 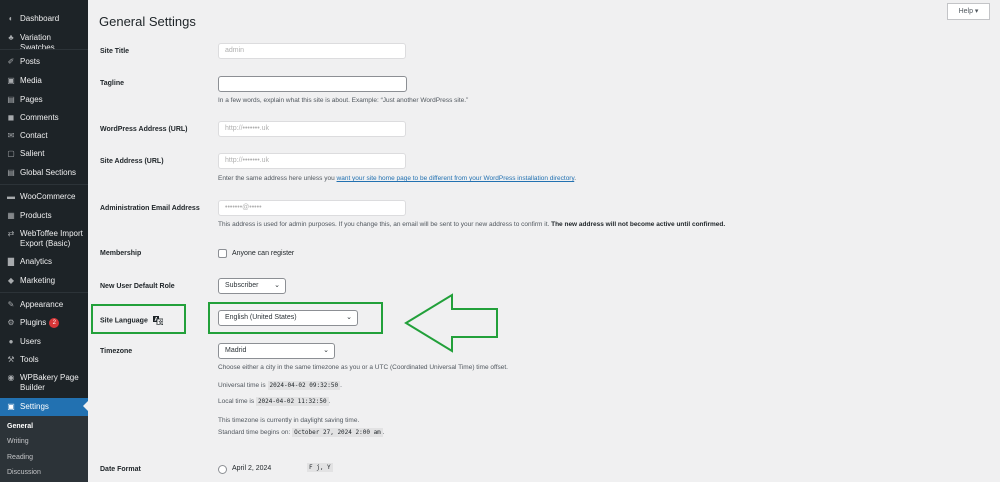 I want to click on menu-label: Contact, so click(x=34, y=135).